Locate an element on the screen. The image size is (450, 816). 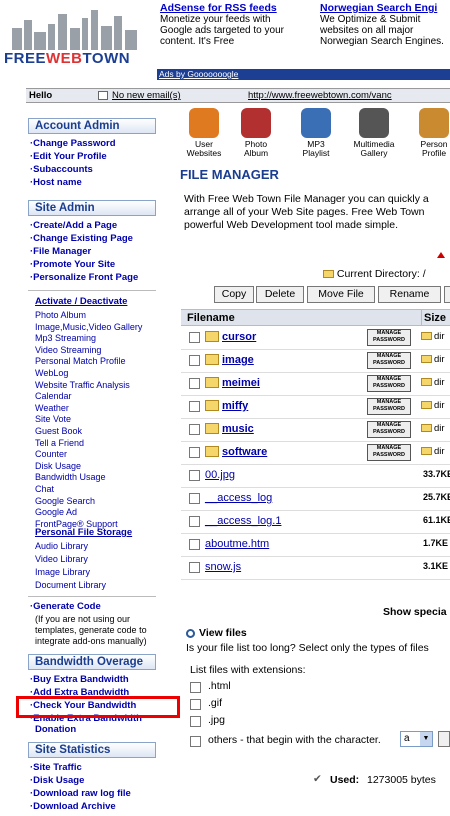
generate-code-link: ·Generate Code is located at coordinates (65, 607).